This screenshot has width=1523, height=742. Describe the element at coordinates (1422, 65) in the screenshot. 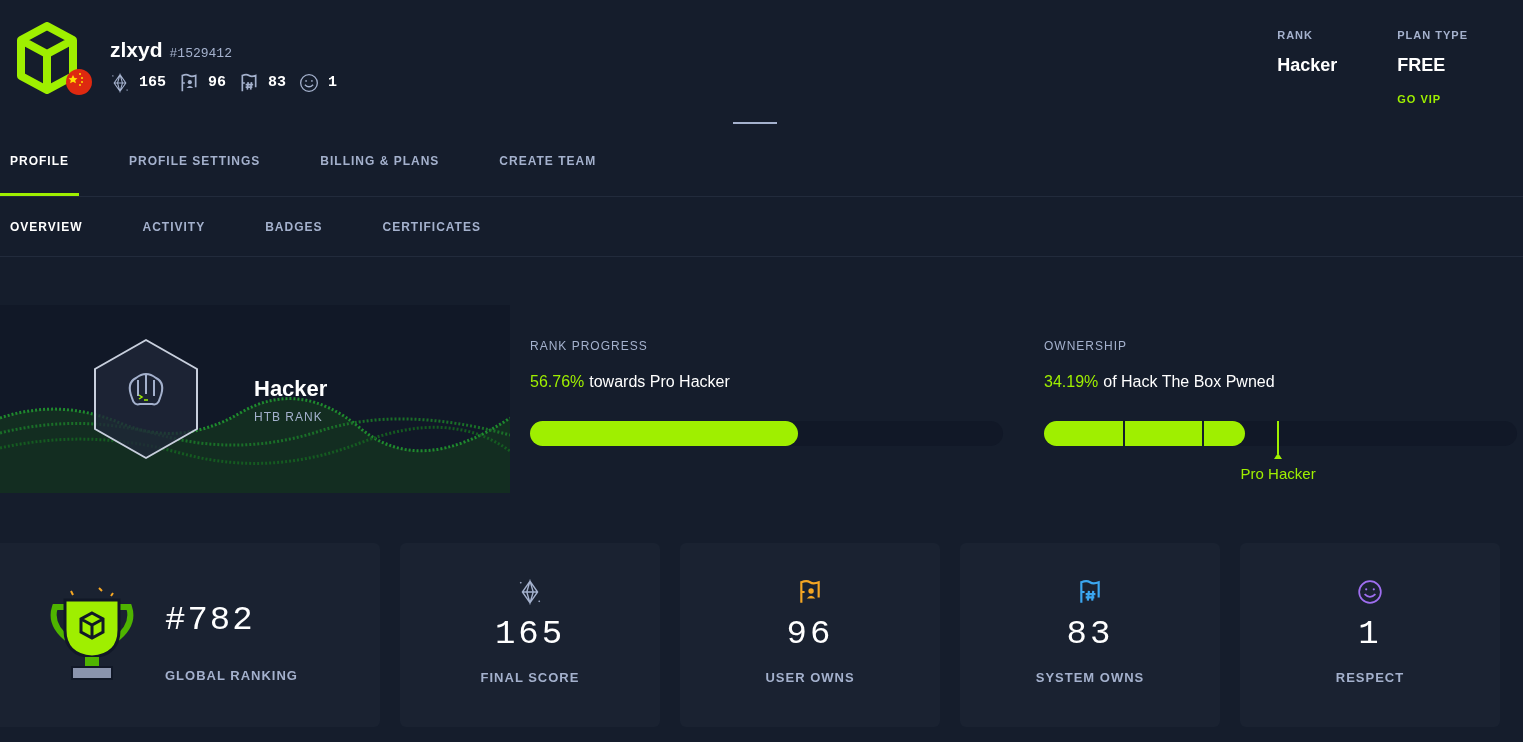

I see `field-value: FREE` at that location.